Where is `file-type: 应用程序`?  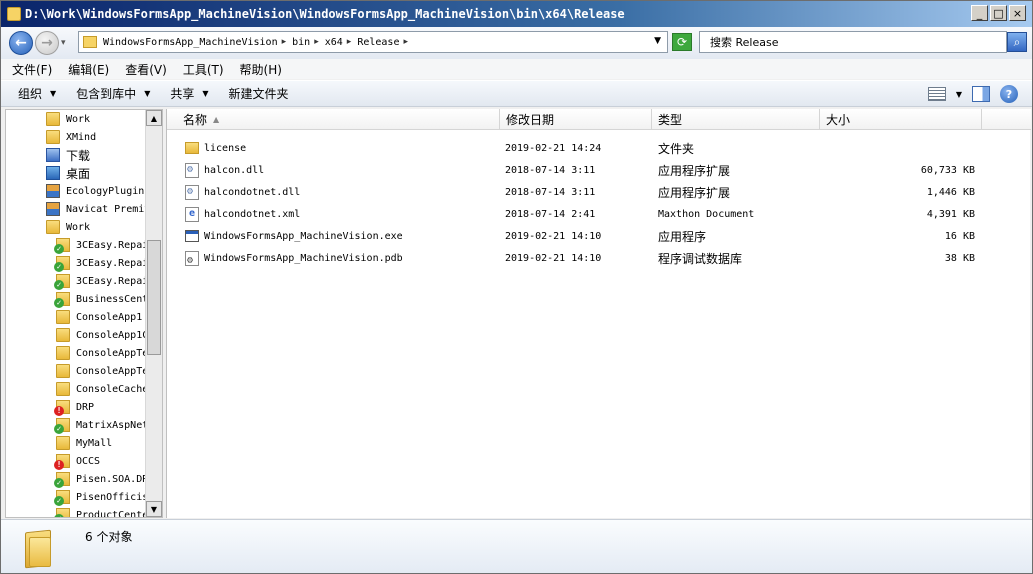 file-type: 应用程序 is located at coordinates (682, 236).